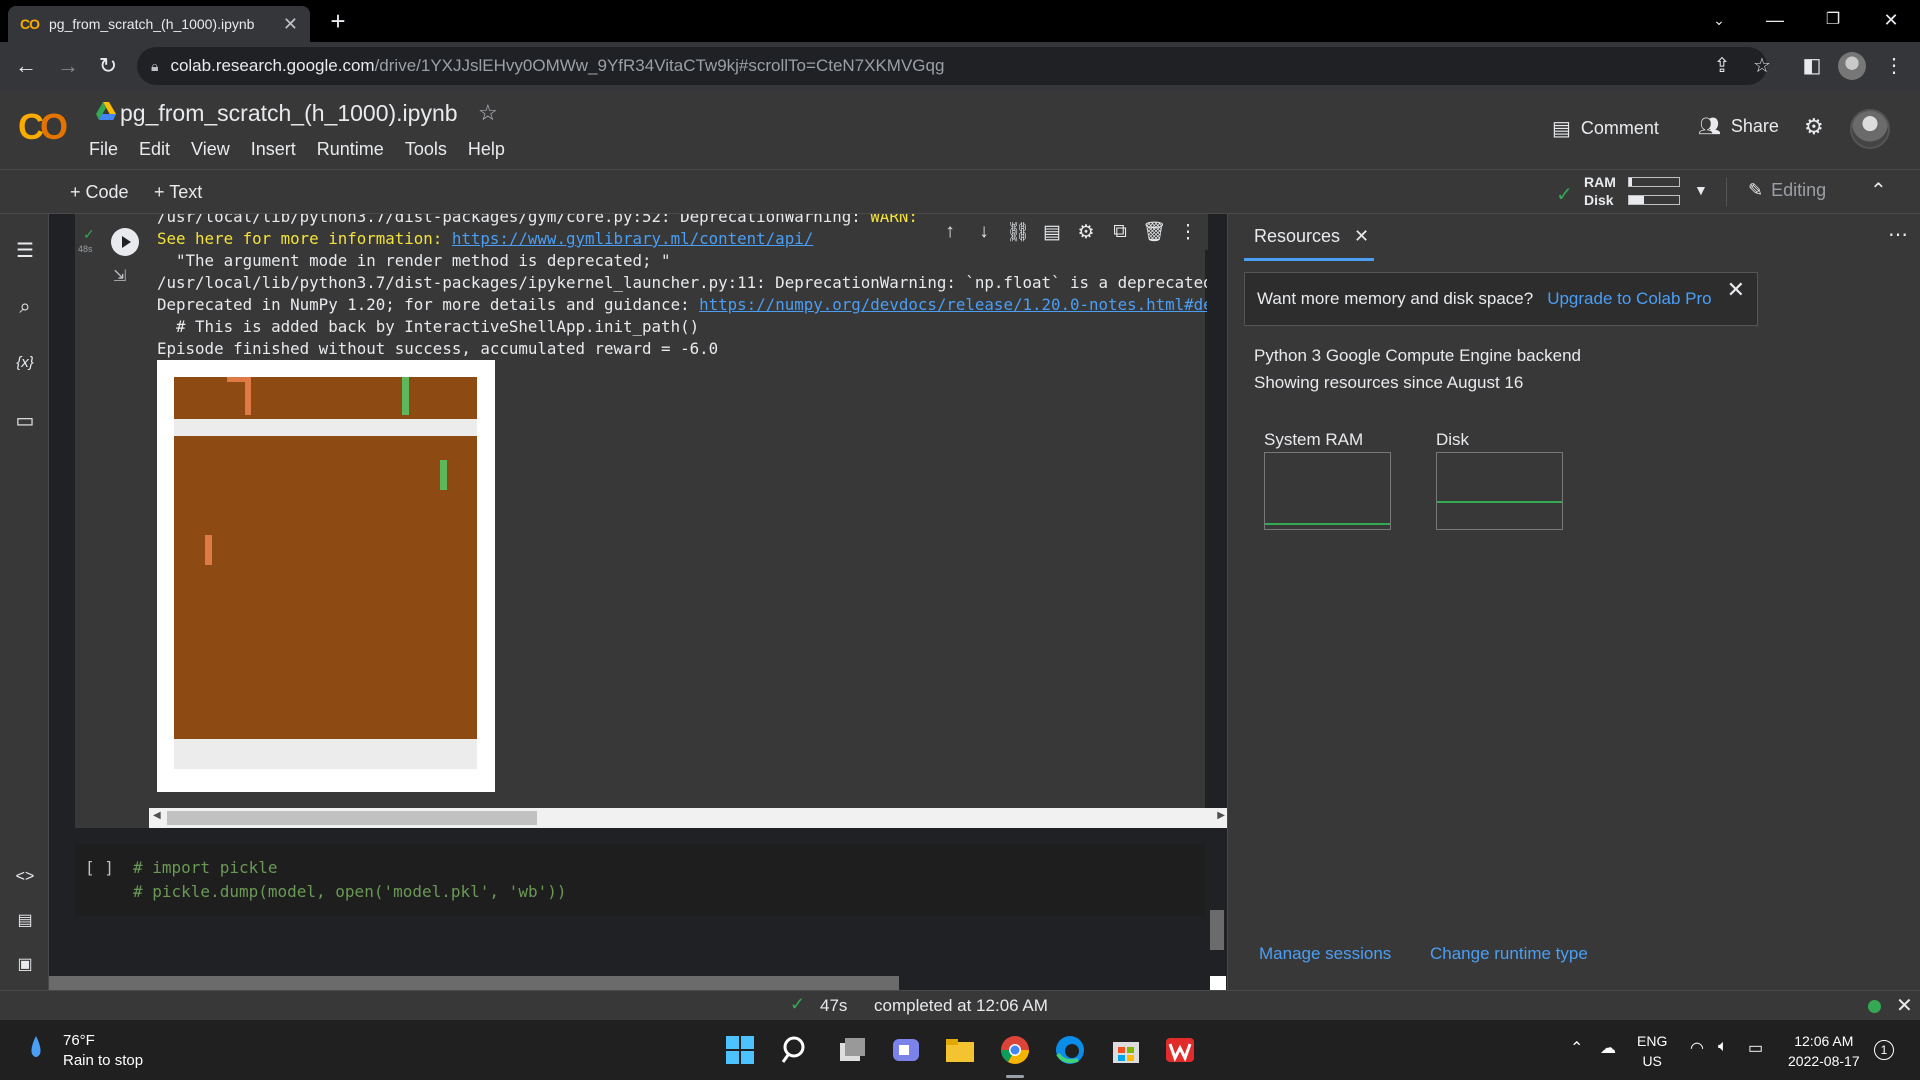 The height and width of the screenshot is (1080, 1920). What do you see at coordinates (632, 238) in the screenshot?
I see `gym-docs-link: https://www.gymlibrary.ml/content/api/` at bounding box center [632, 238].